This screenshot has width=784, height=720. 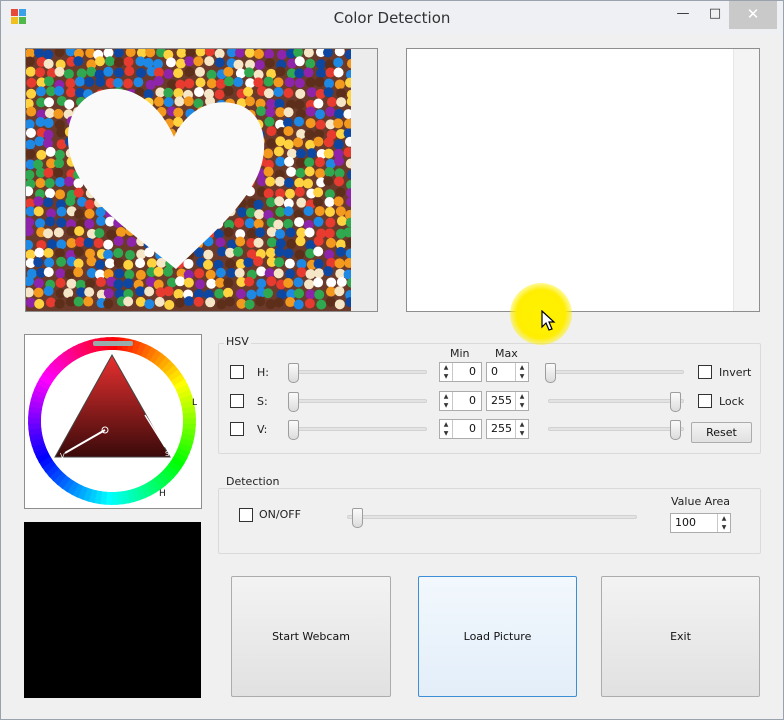 I want to click on hsv-wheel: V S L H, so click(x=113, y=421).